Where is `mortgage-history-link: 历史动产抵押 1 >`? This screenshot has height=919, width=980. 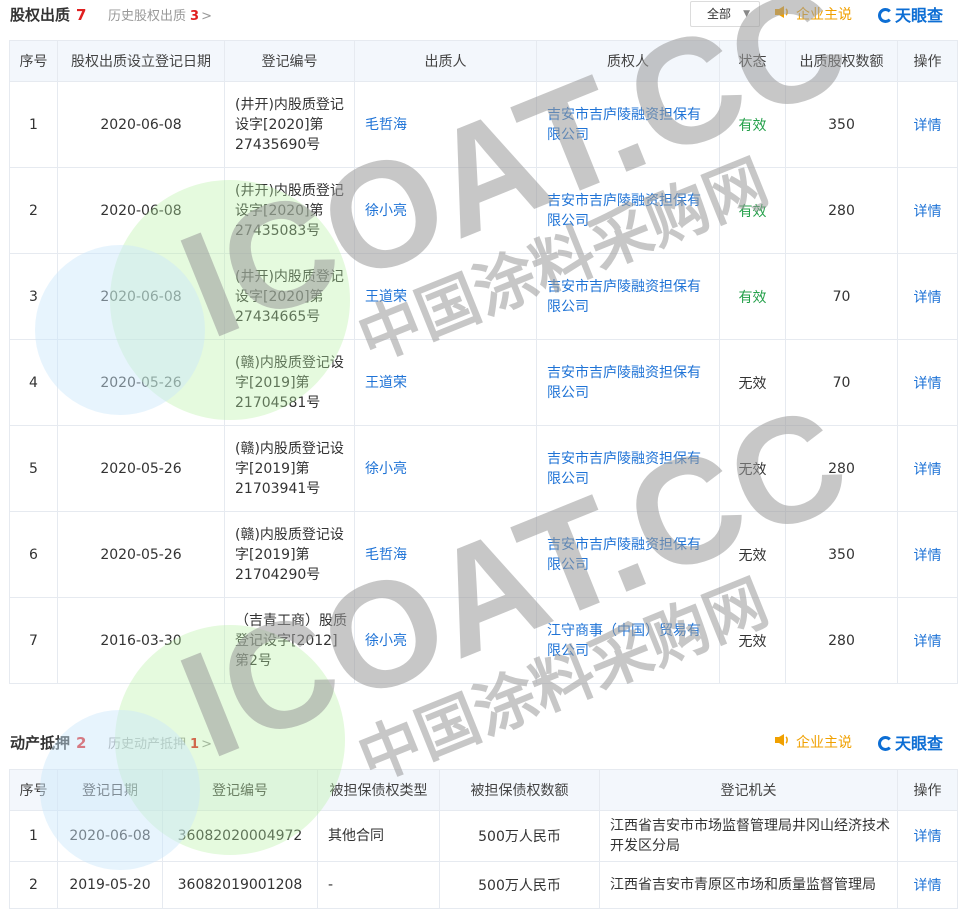
mortgage-history-link: 历史动产抵押 1 > is located at coordinates (160, 742).